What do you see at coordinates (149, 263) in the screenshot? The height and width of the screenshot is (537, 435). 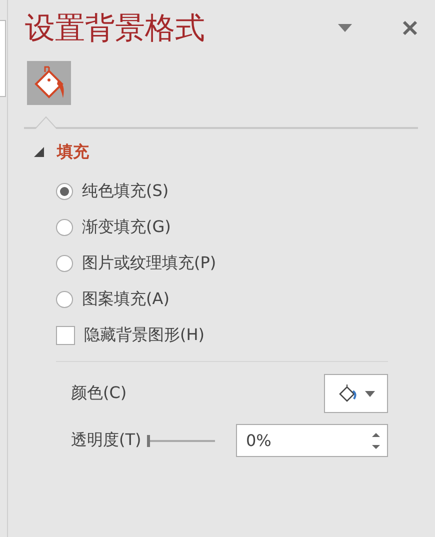 I see `option-label: 图片或纹理填充(P)` at bounding box center [149, 263].